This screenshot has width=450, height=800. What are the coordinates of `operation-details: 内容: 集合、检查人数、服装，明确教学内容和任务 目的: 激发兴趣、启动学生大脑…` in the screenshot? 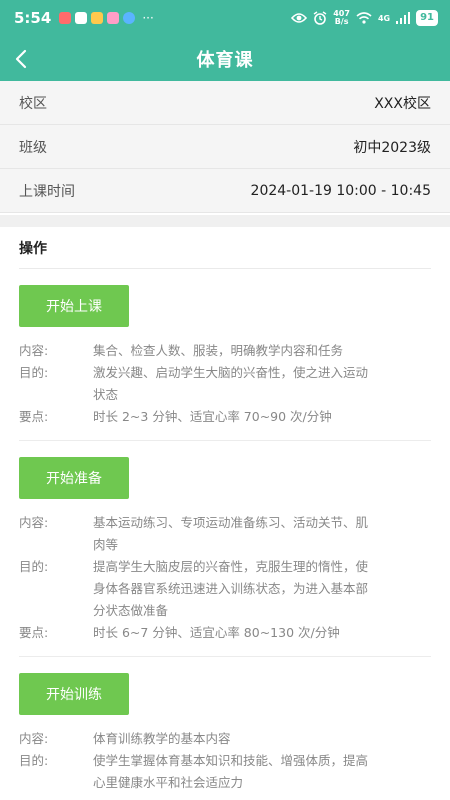 It's located at (225, 384).